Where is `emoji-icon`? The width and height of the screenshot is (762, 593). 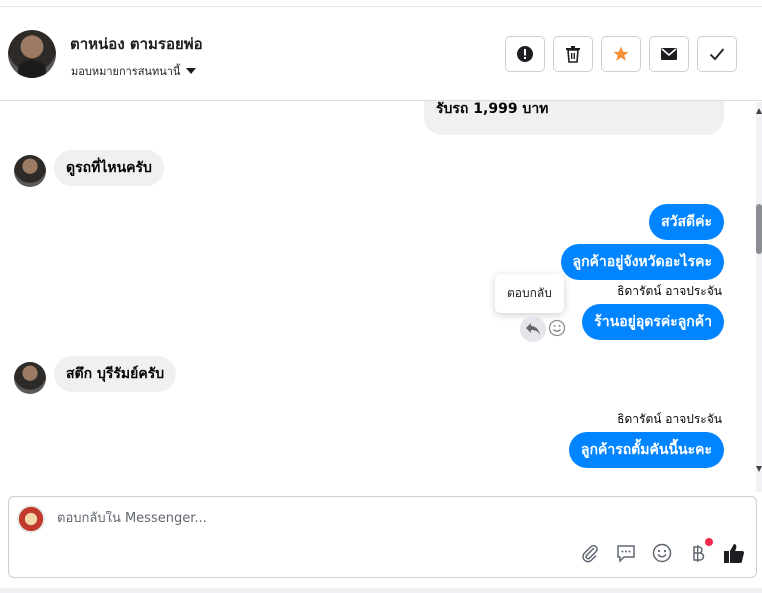 emoji-icon is located at coordinates (662, 553).